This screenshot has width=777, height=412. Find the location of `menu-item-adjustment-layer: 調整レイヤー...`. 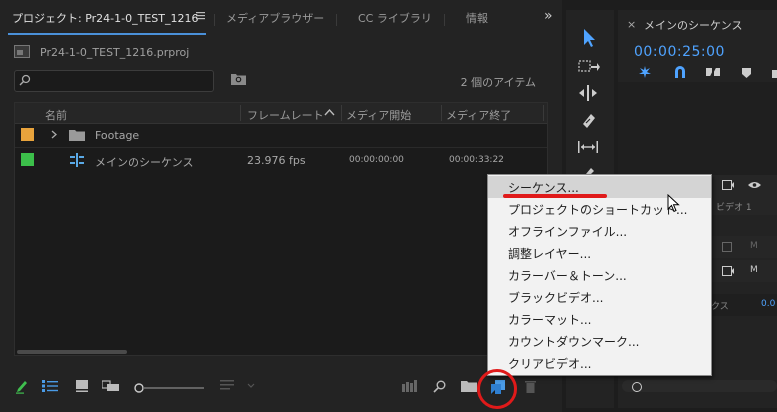

menu-item-adjustment-layer: 調整レイヤー... is located at coordinates (599, 253).